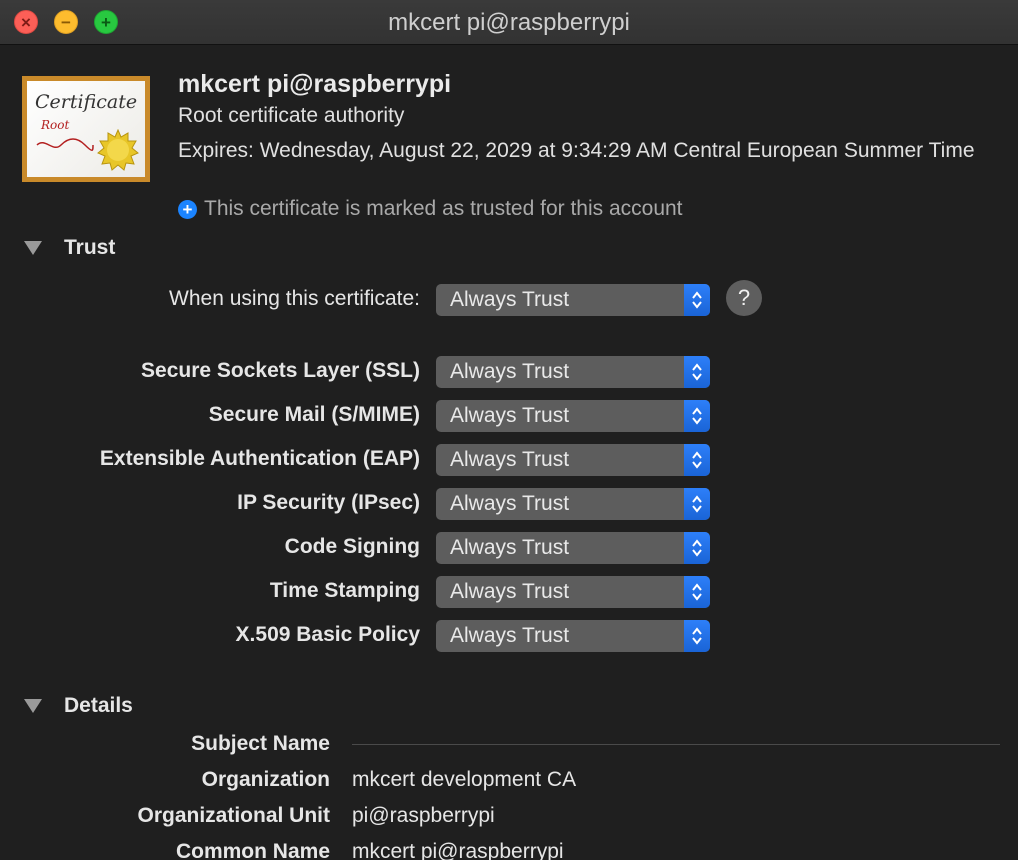  What do you see at coordinates (676, 744) in the screenshot?
I see `divider` at bounding box center [676, 744].